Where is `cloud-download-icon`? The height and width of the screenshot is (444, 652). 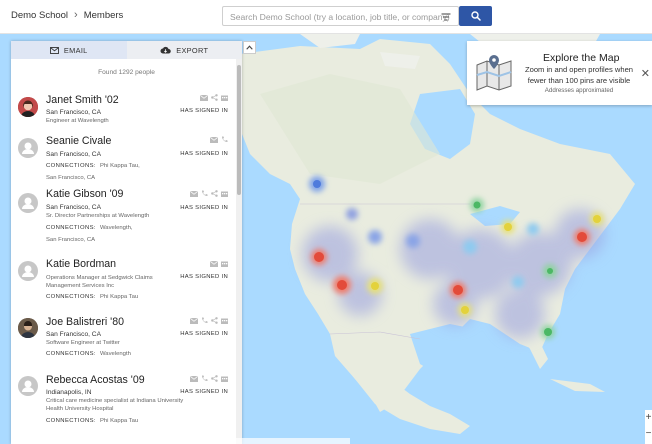
cloud-download-icon is located at coordinates (165, 50).